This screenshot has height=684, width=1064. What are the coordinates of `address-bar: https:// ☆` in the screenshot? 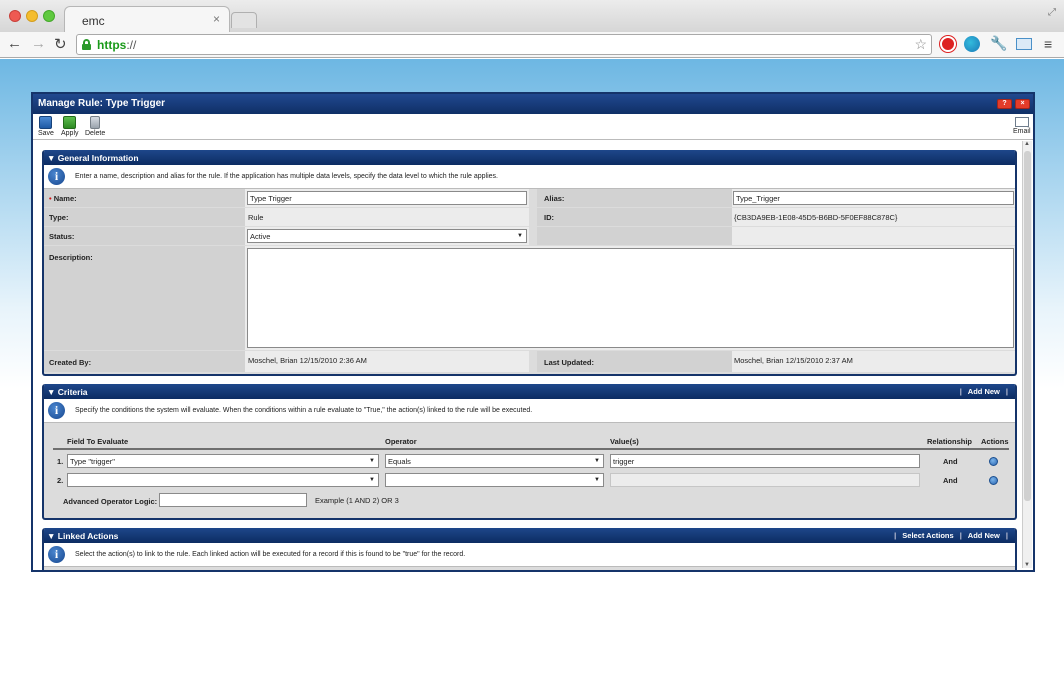 It's located at (504, 44).